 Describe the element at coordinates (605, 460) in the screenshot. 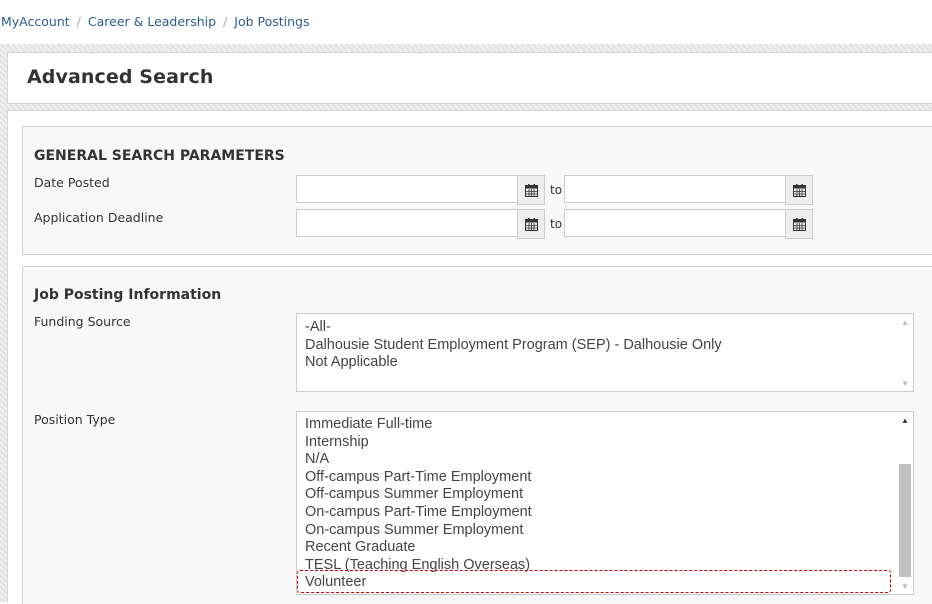

I see `position-type-option: N/A` at that location.